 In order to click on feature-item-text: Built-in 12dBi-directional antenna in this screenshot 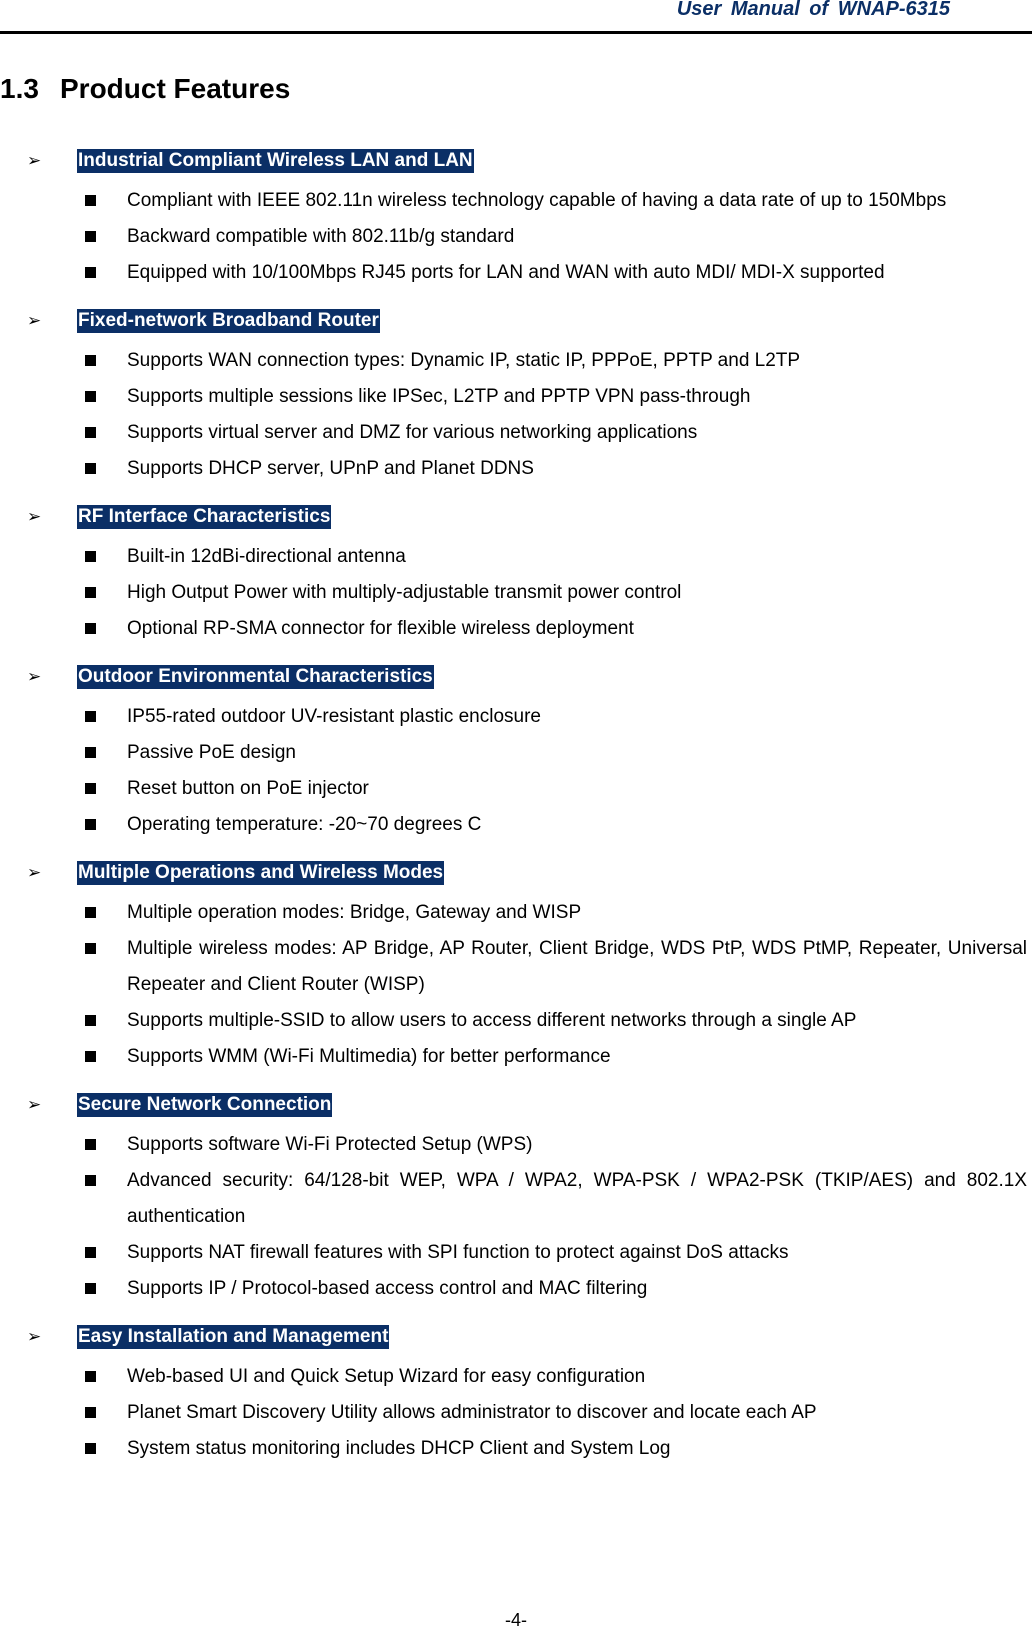, I will do `click(266, 556)`.